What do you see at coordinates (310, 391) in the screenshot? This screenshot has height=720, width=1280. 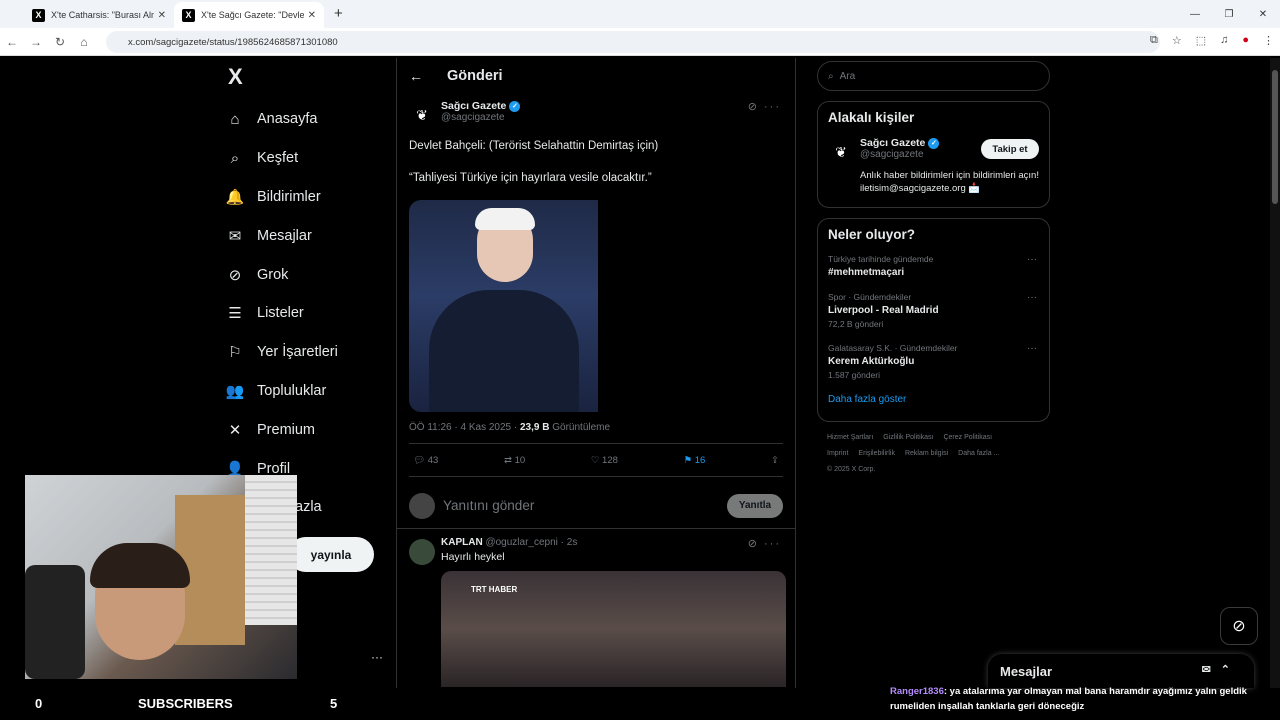 I see `sidebar-item-7: 👥 Topluluklar` at bounding box center [310, 391].